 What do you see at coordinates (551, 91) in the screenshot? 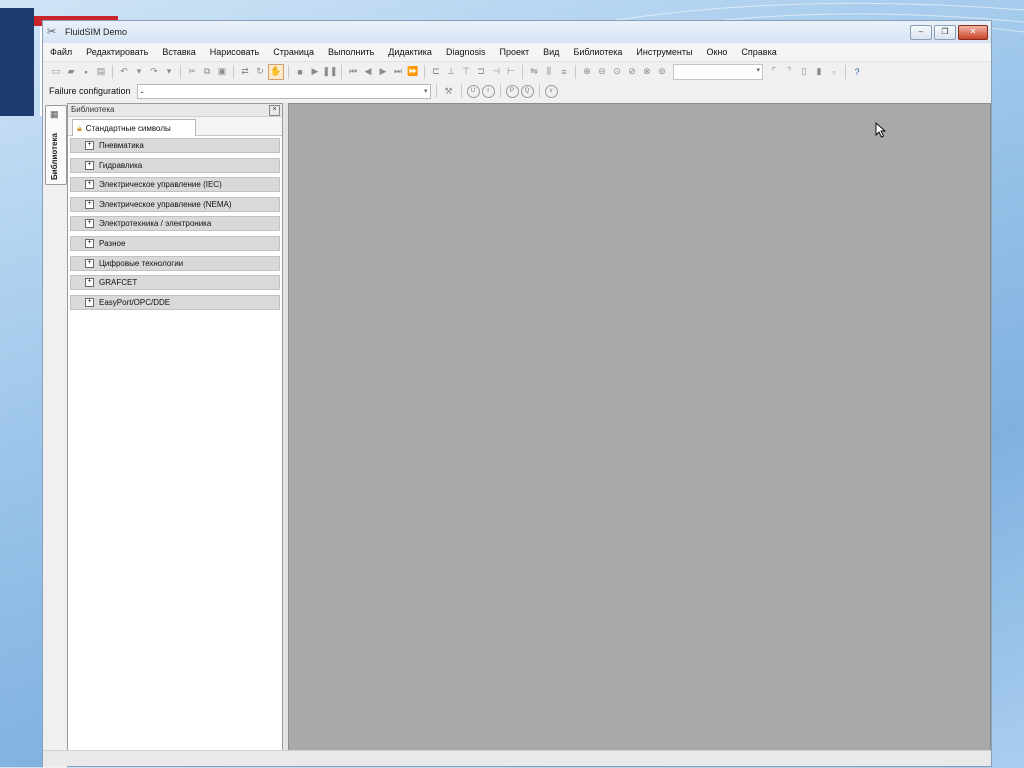
I see `v-measure-icon: v` at bounding box center [551, 91].